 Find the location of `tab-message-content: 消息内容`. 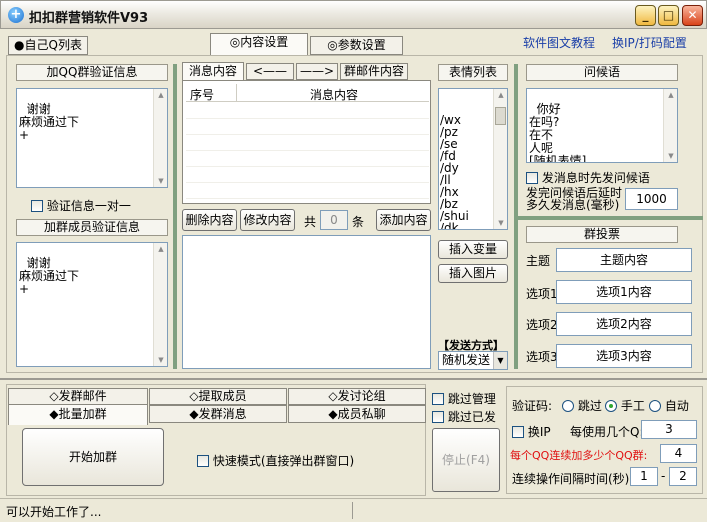

tab-message-content: 消息内容 is located at coordinates (213, 71).